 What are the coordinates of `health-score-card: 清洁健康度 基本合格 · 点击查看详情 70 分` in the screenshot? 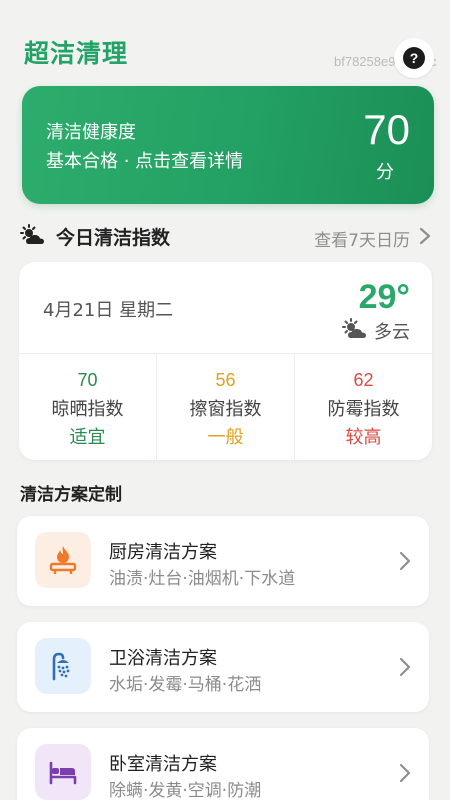 It's located at (228, 145).